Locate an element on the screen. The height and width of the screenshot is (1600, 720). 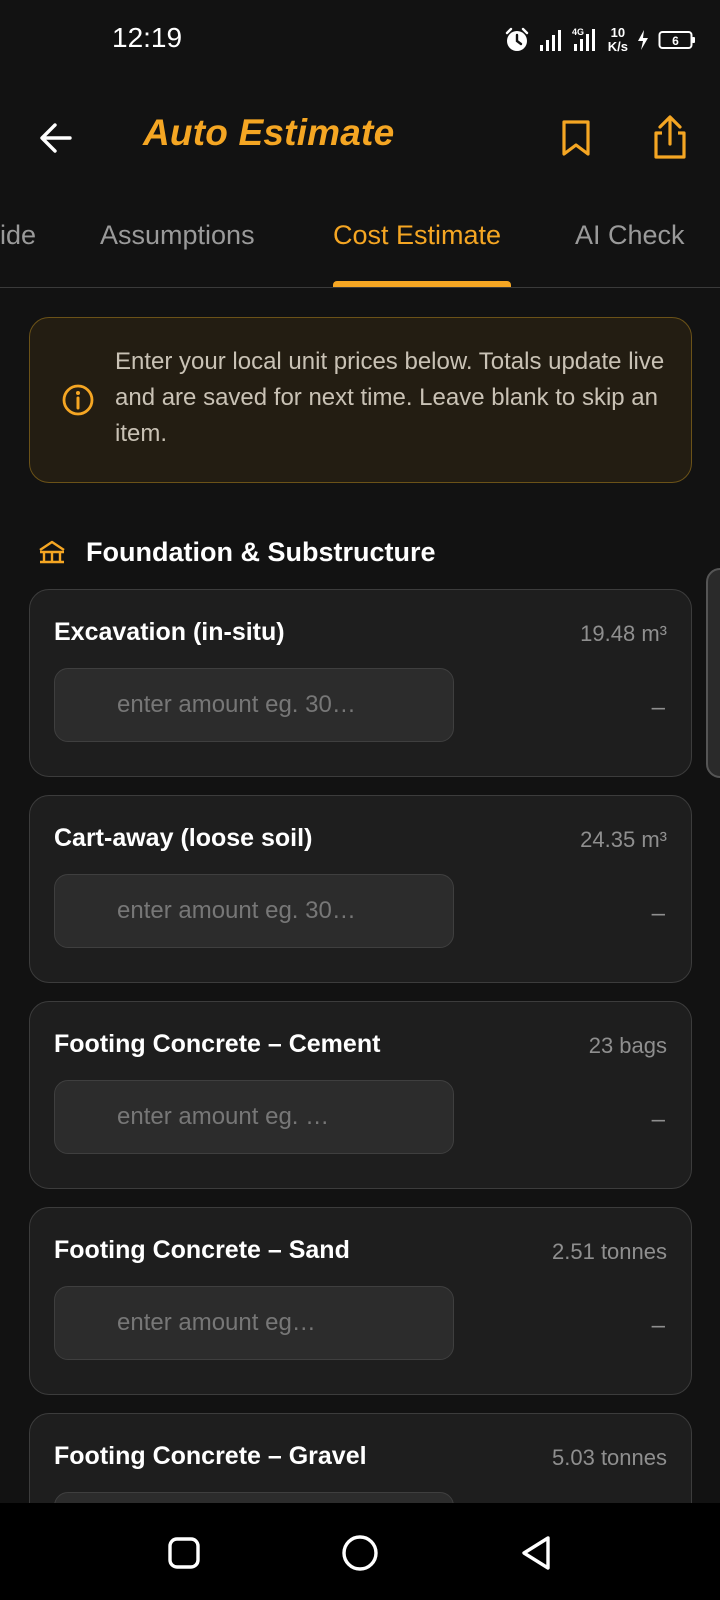
item-title: Footing Concrete – Sand is located at coordinates (202, 1250).